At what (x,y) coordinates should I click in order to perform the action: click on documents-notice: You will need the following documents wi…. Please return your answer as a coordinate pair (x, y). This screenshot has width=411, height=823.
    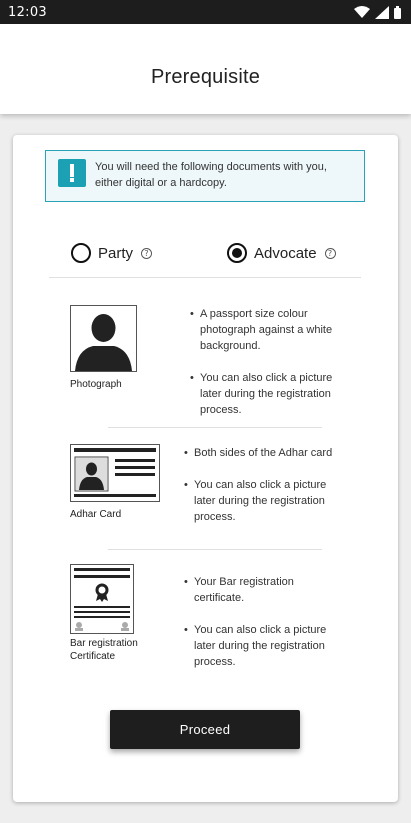
    Looking at the image, I should click on (205, 176).